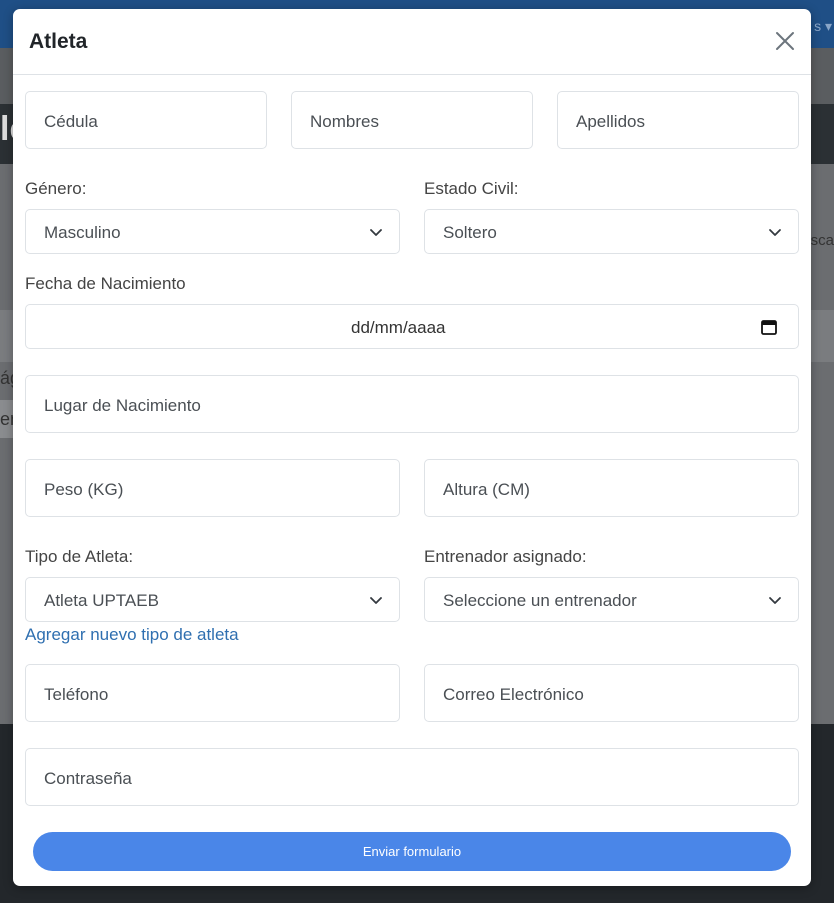 The height and width of the screenshot is (903, 834). I want to click on contrasena-placeholder: Contraseña, so click(88, 778).